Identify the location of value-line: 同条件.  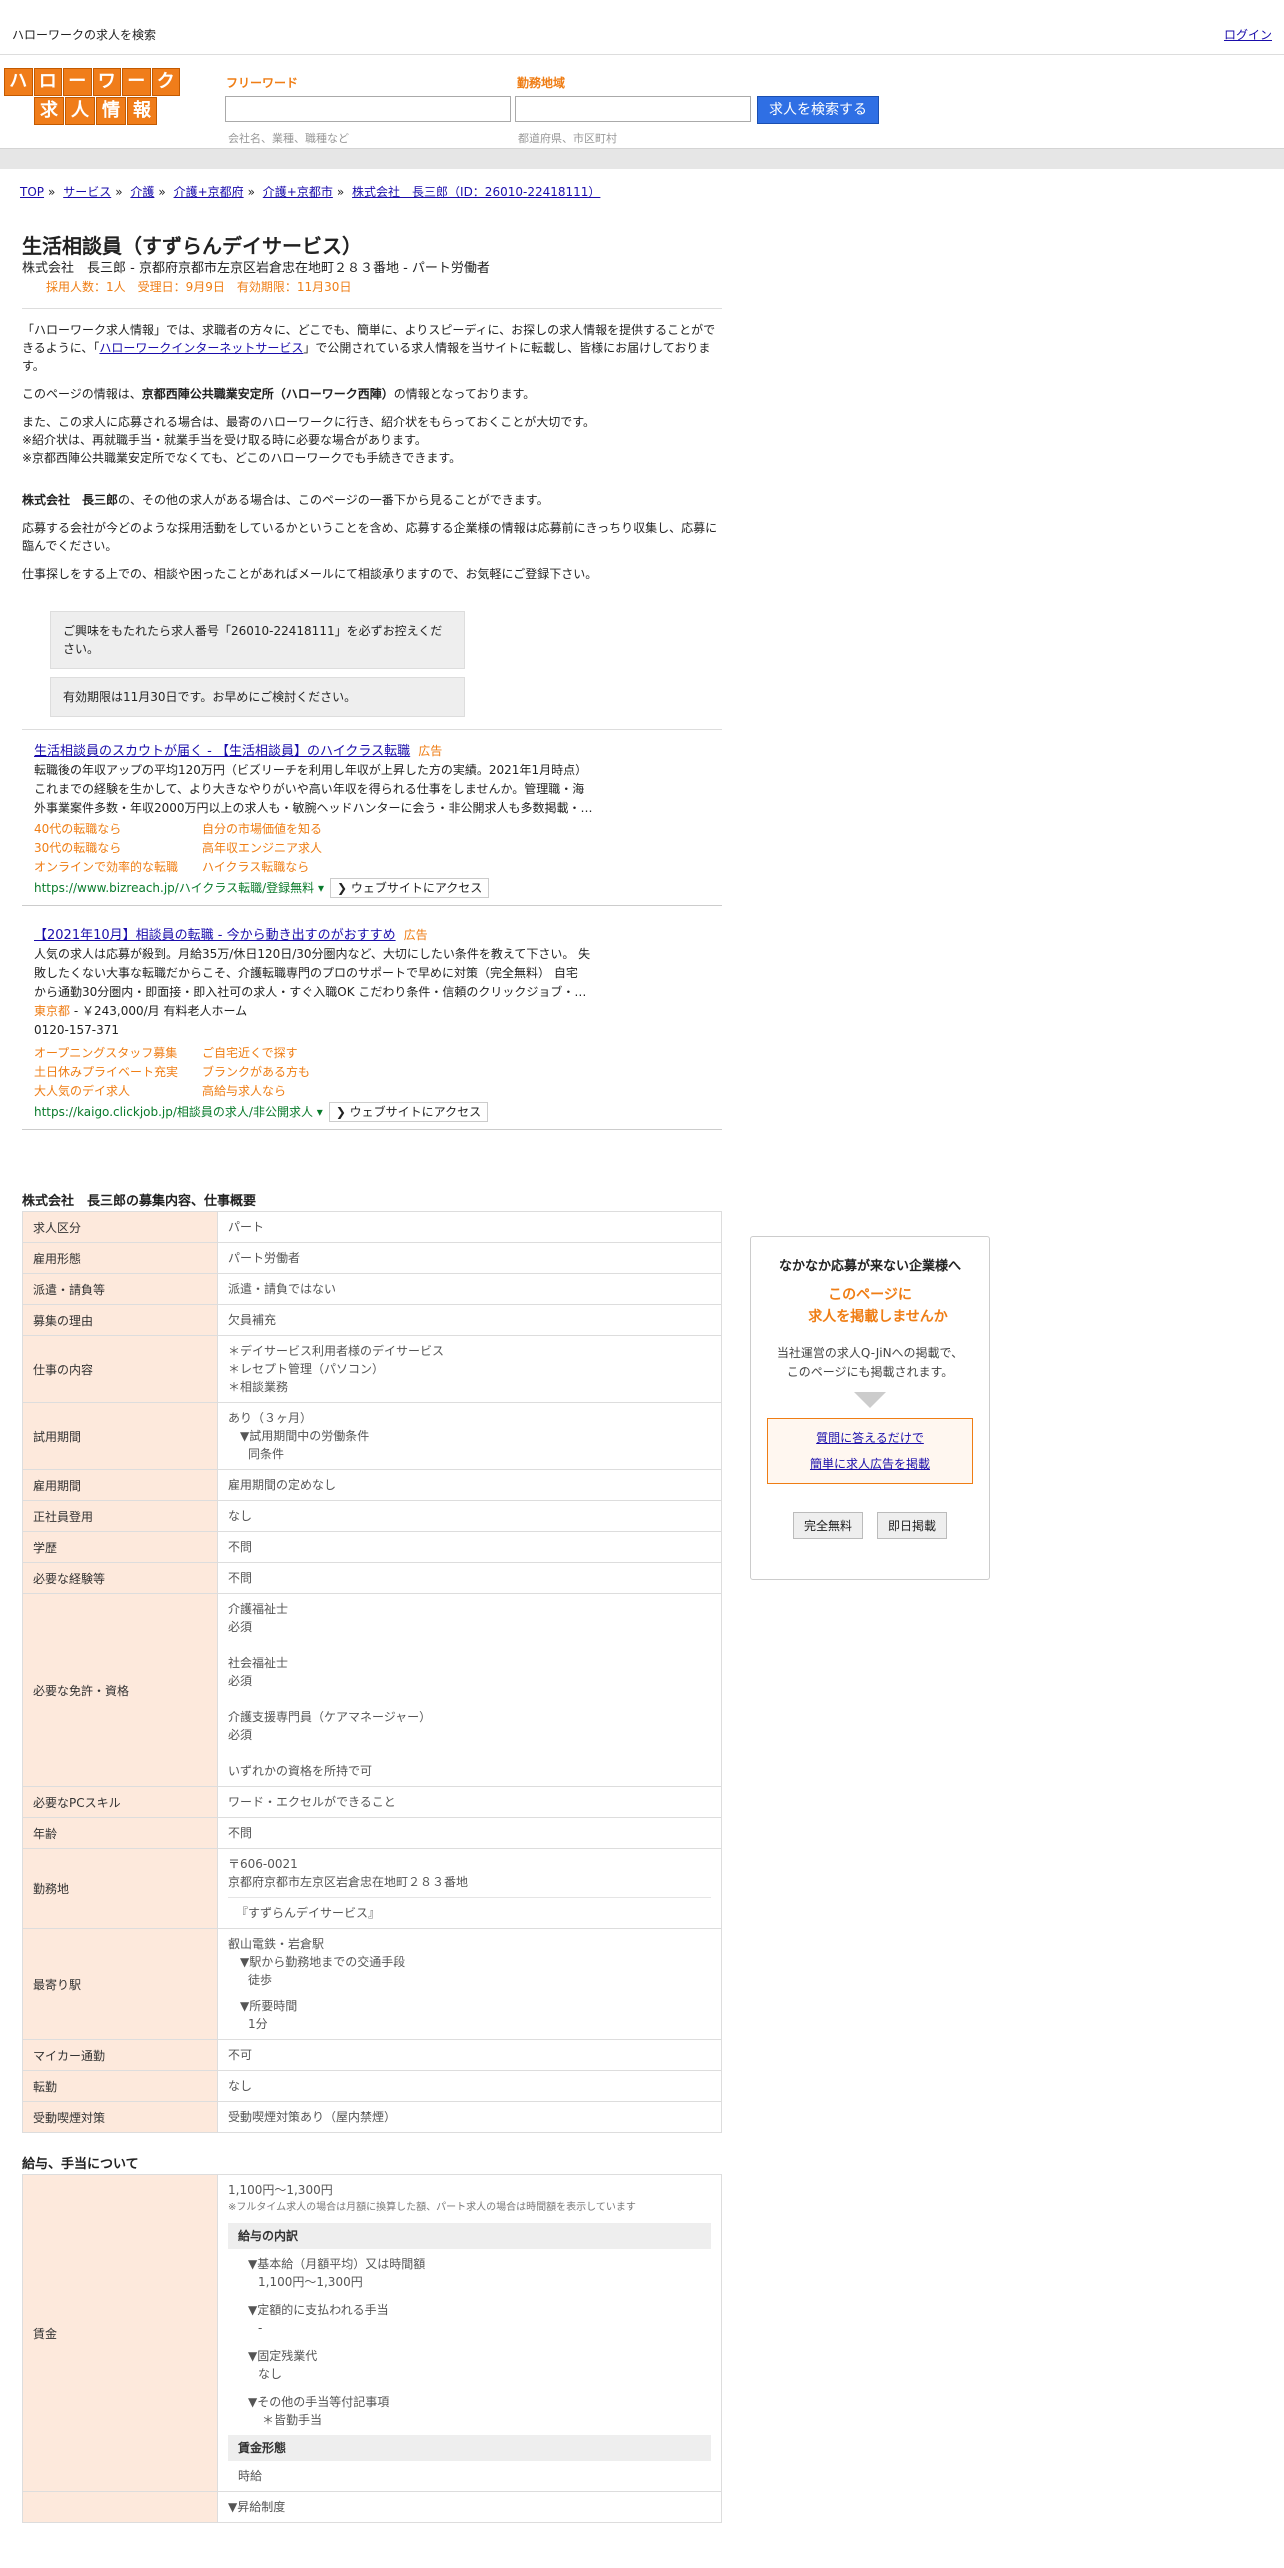
(266, 1454).